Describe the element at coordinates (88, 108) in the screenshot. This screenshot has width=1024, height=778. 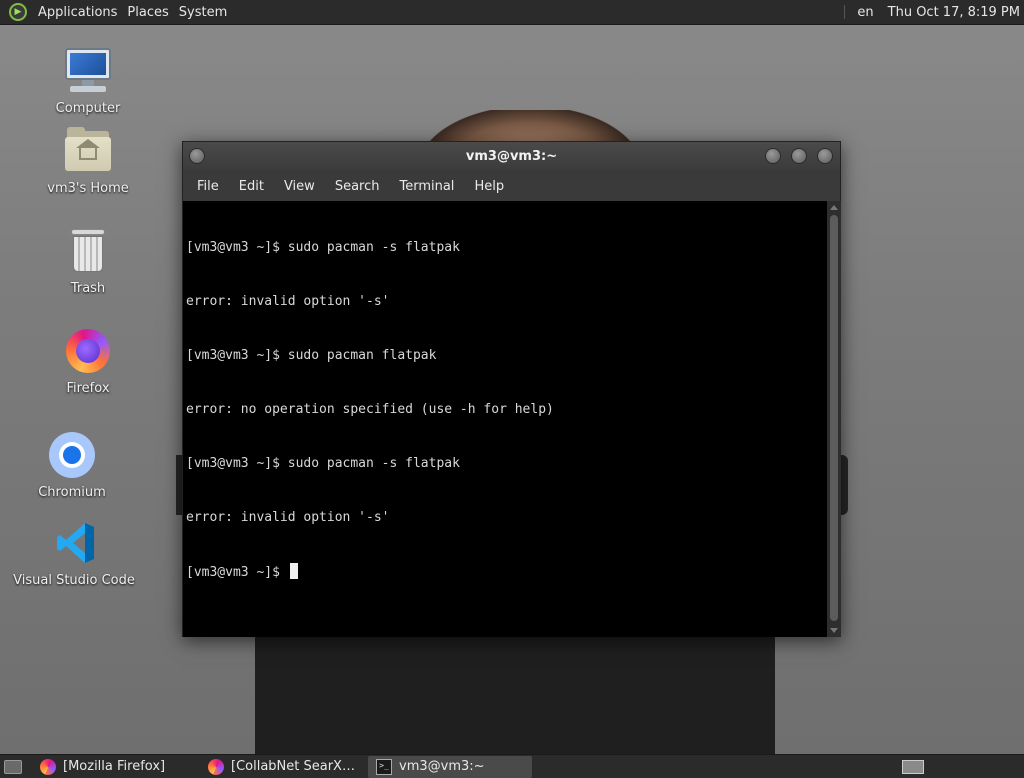
I see `desktop-icon-label: Computer` at that location.